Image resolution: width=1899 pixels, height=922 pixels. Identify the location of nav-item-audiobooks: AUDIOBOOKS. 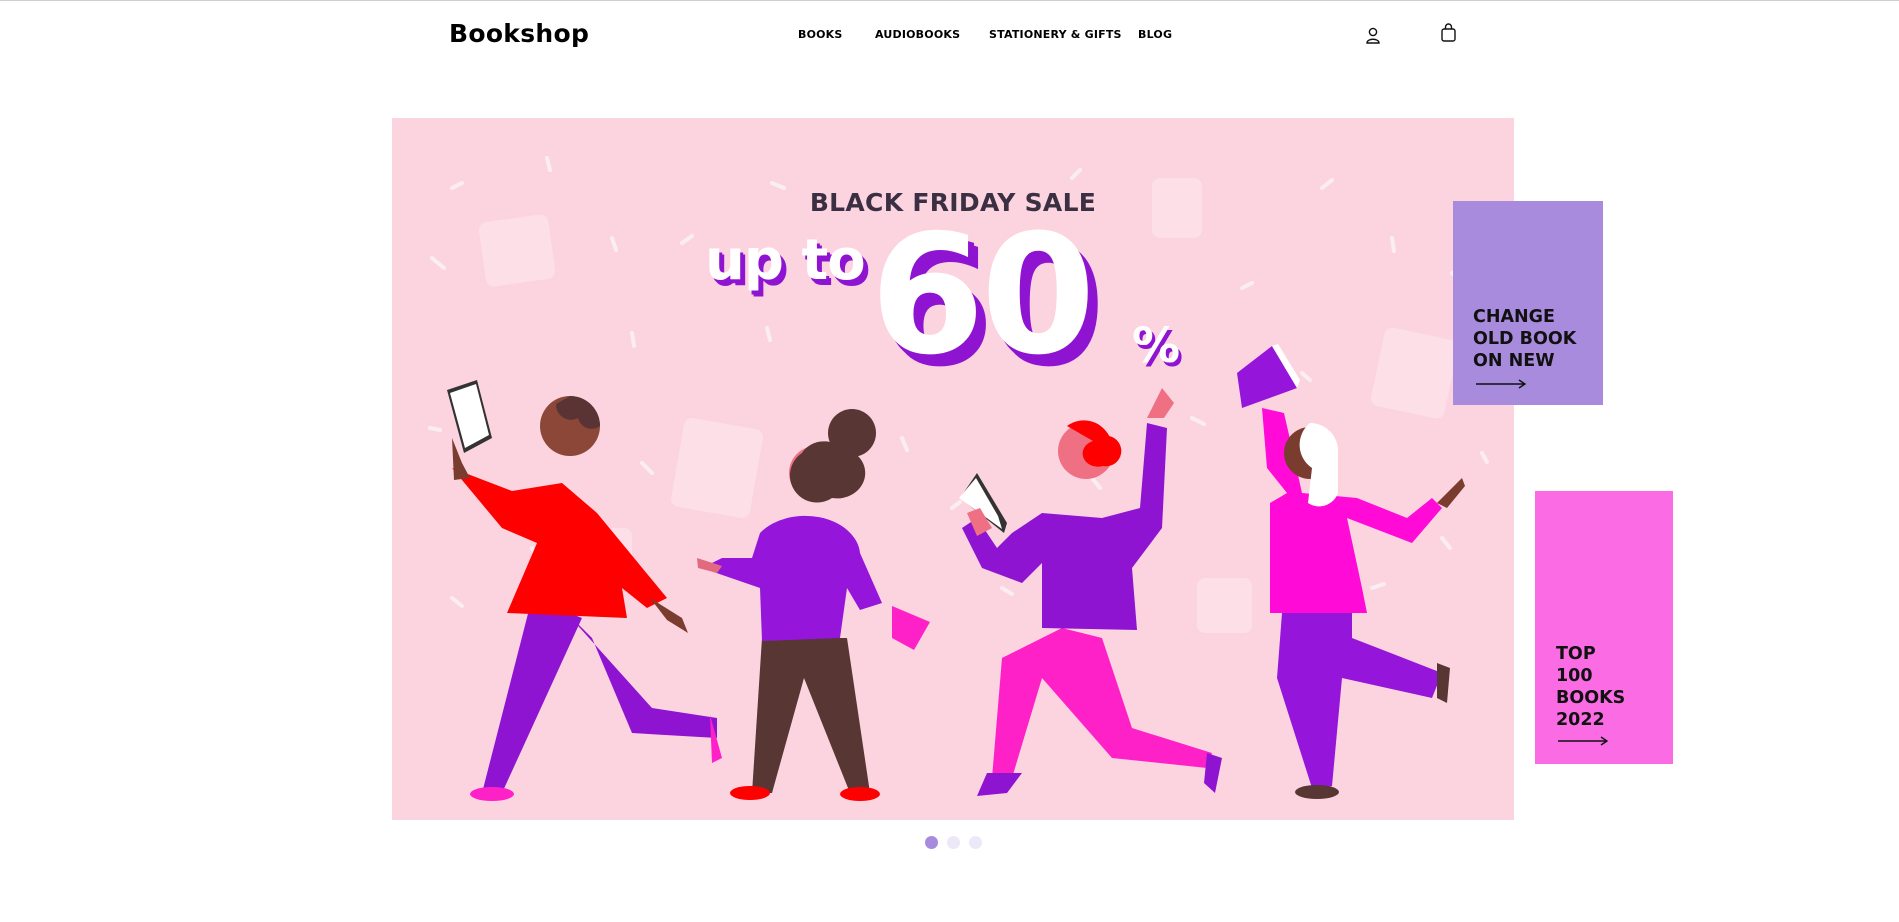
(917, 34).